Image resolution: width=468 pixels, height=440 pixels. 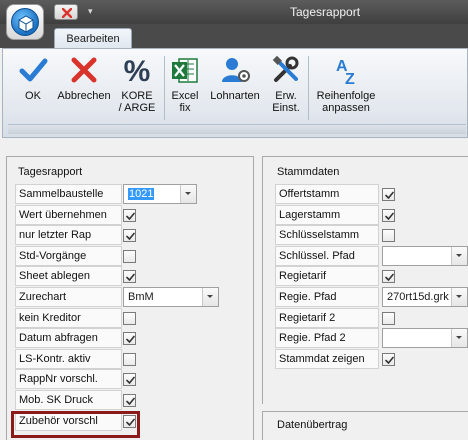 What do you see at coordinates (129, 359) in the screenshot?
I see `checkbox-ls-kontr-aktiv` at bounding box center [129, 359].